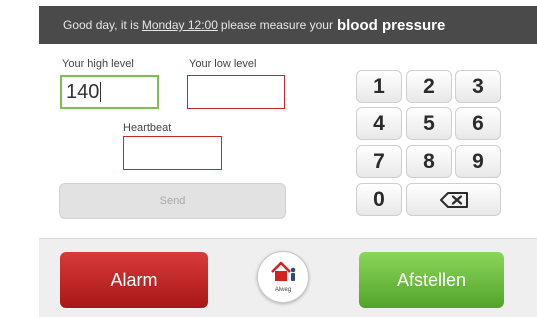 The image size is (537, 317). What do you see at coordinates (379, 123) in the screenshot?
I see `key-4: 4` at bounding box center [379, 123].